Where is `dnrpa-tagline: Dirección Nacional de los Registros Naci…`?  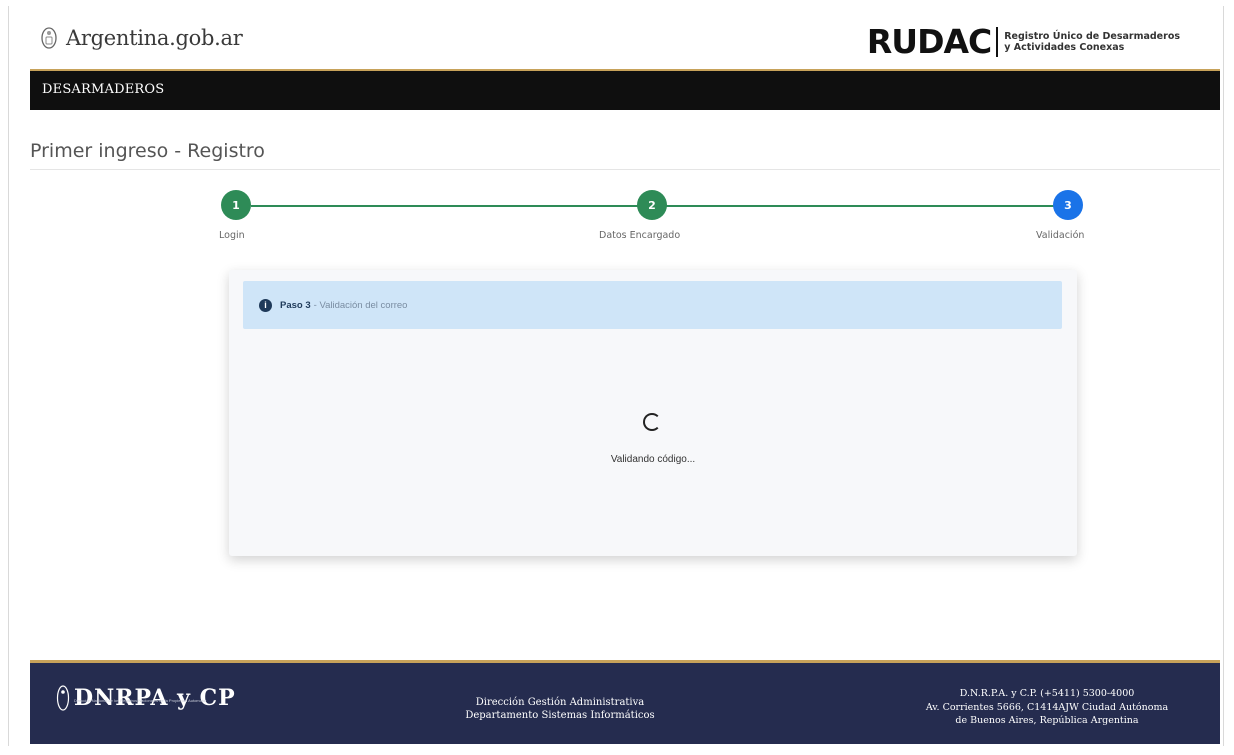 dnrpa-tagline: Dirección Nacional de los Registros Naci… is located at coordinates (140, 700).